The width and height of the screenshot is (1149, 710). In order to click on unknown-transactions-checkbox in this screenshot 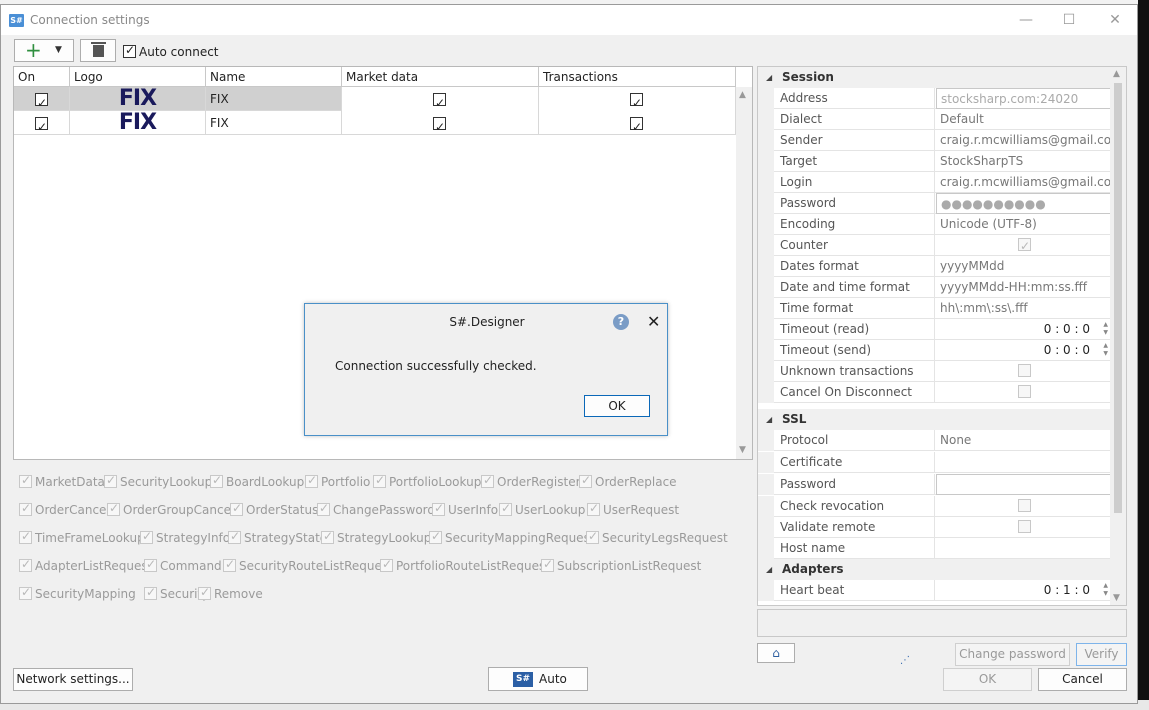, I will do `click(1024, 370)`.